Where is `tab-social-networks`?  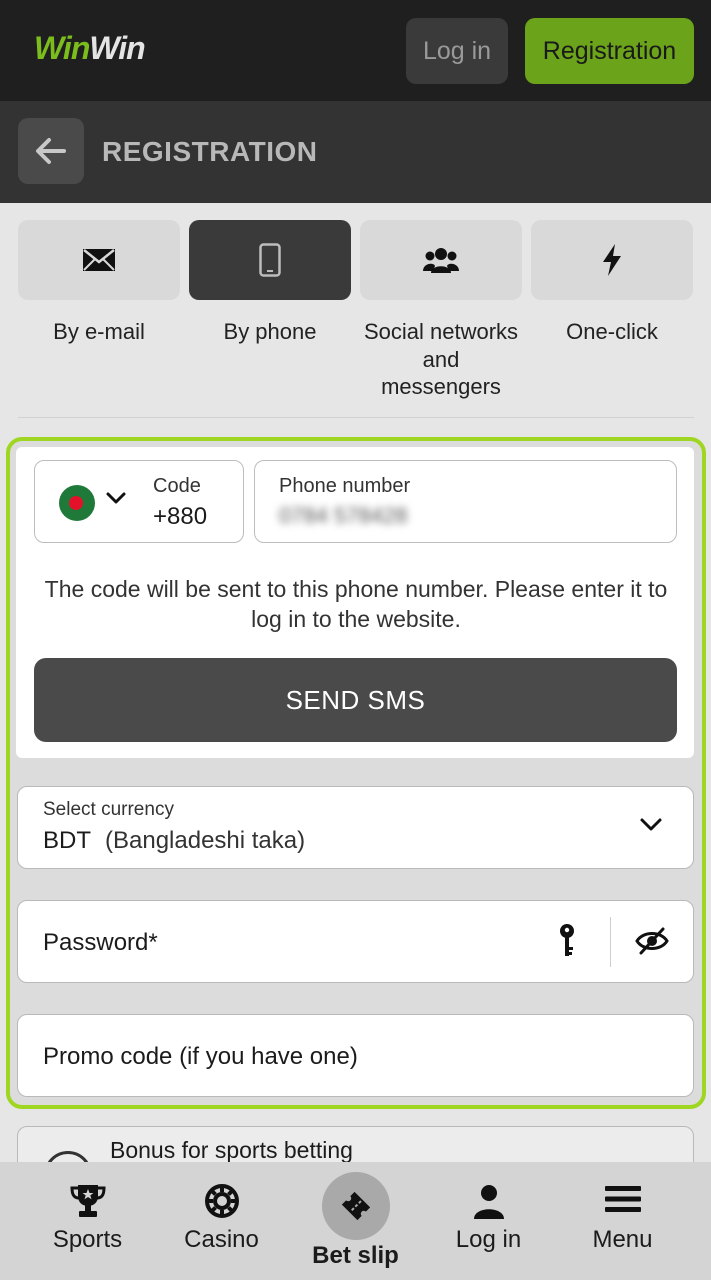
tab-social-networks is located at coordinates (441, 260).